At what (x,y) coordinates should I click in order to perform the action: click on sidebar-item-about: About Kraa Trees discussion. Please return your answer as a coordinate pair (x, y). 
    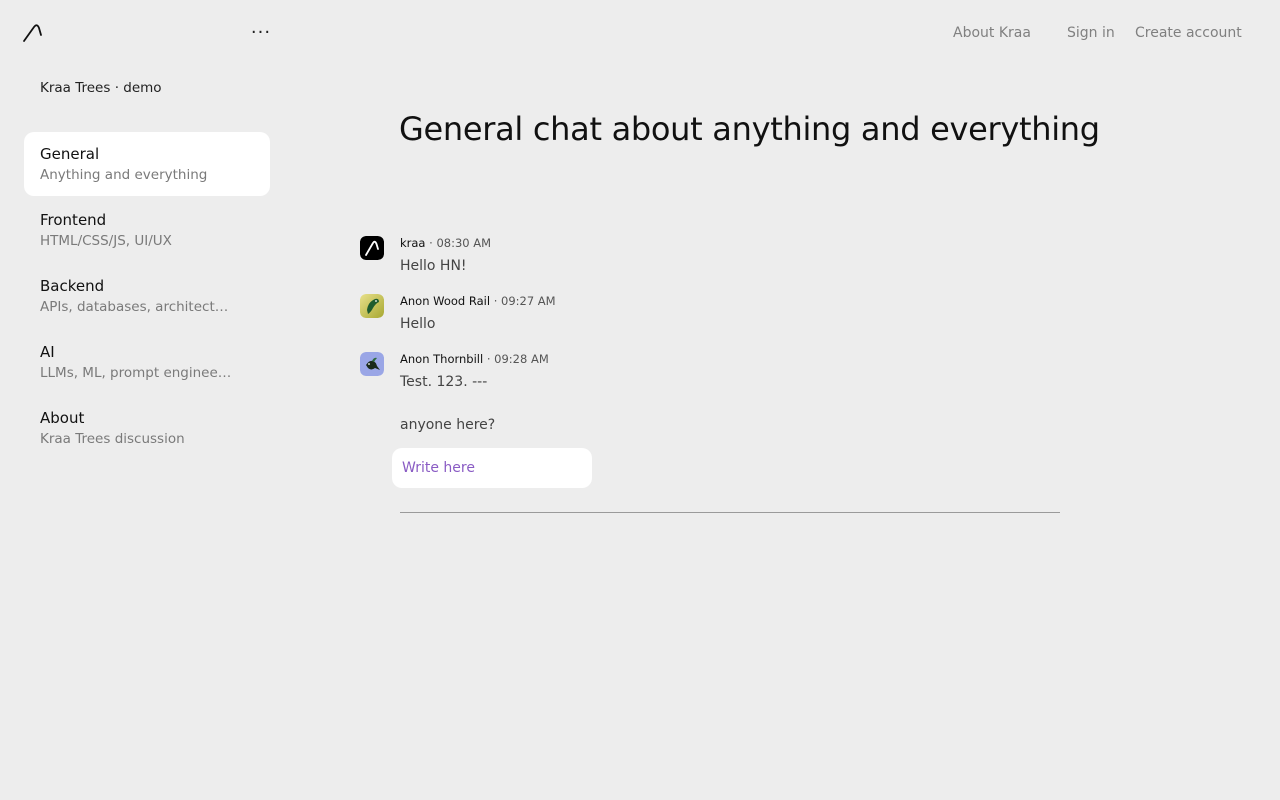
    Looking at the image, I should click on (147, 428).